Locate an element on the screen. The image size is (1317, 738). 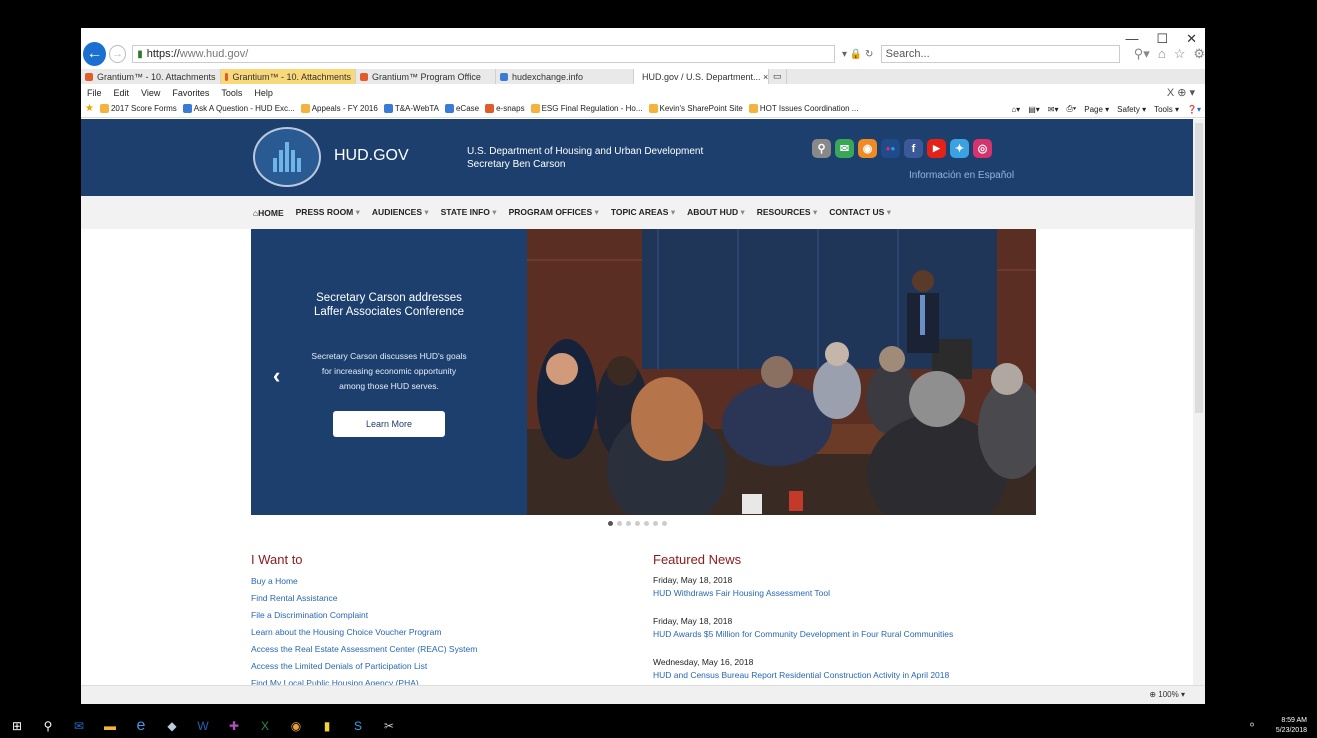
word-icon: W is located at coordinates (203, 726).